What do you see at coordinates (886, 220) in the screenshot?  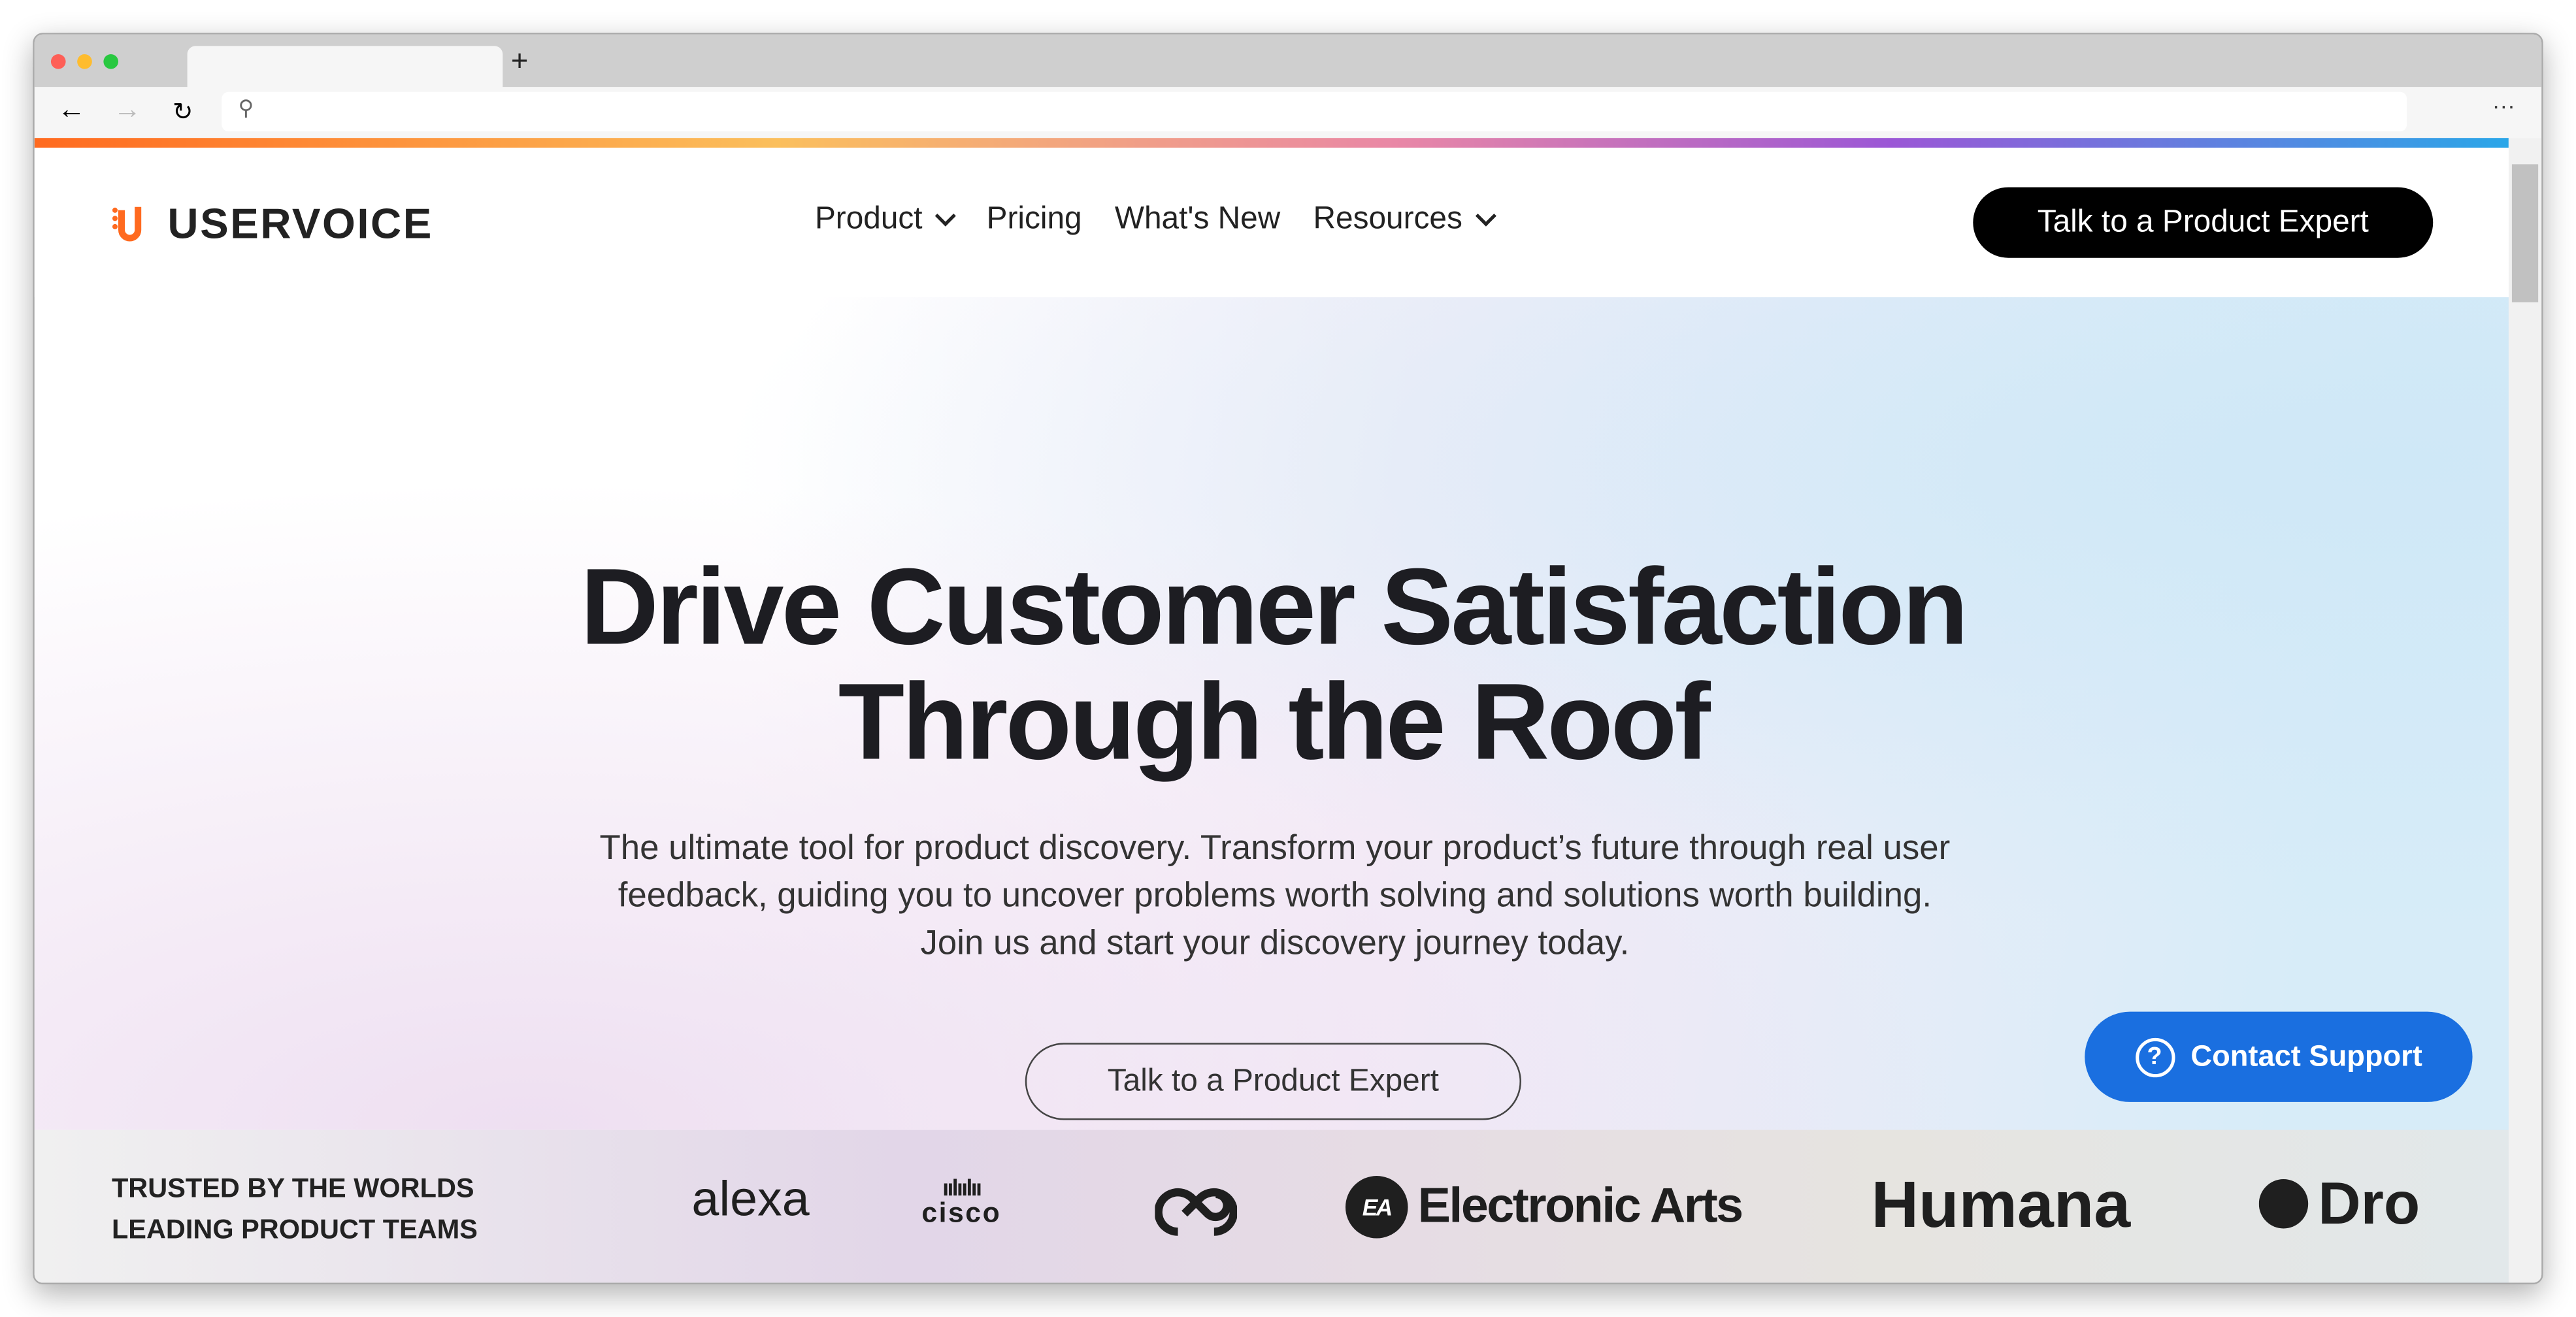 I see `nav-product: Product` at bounding box center [886, 220].